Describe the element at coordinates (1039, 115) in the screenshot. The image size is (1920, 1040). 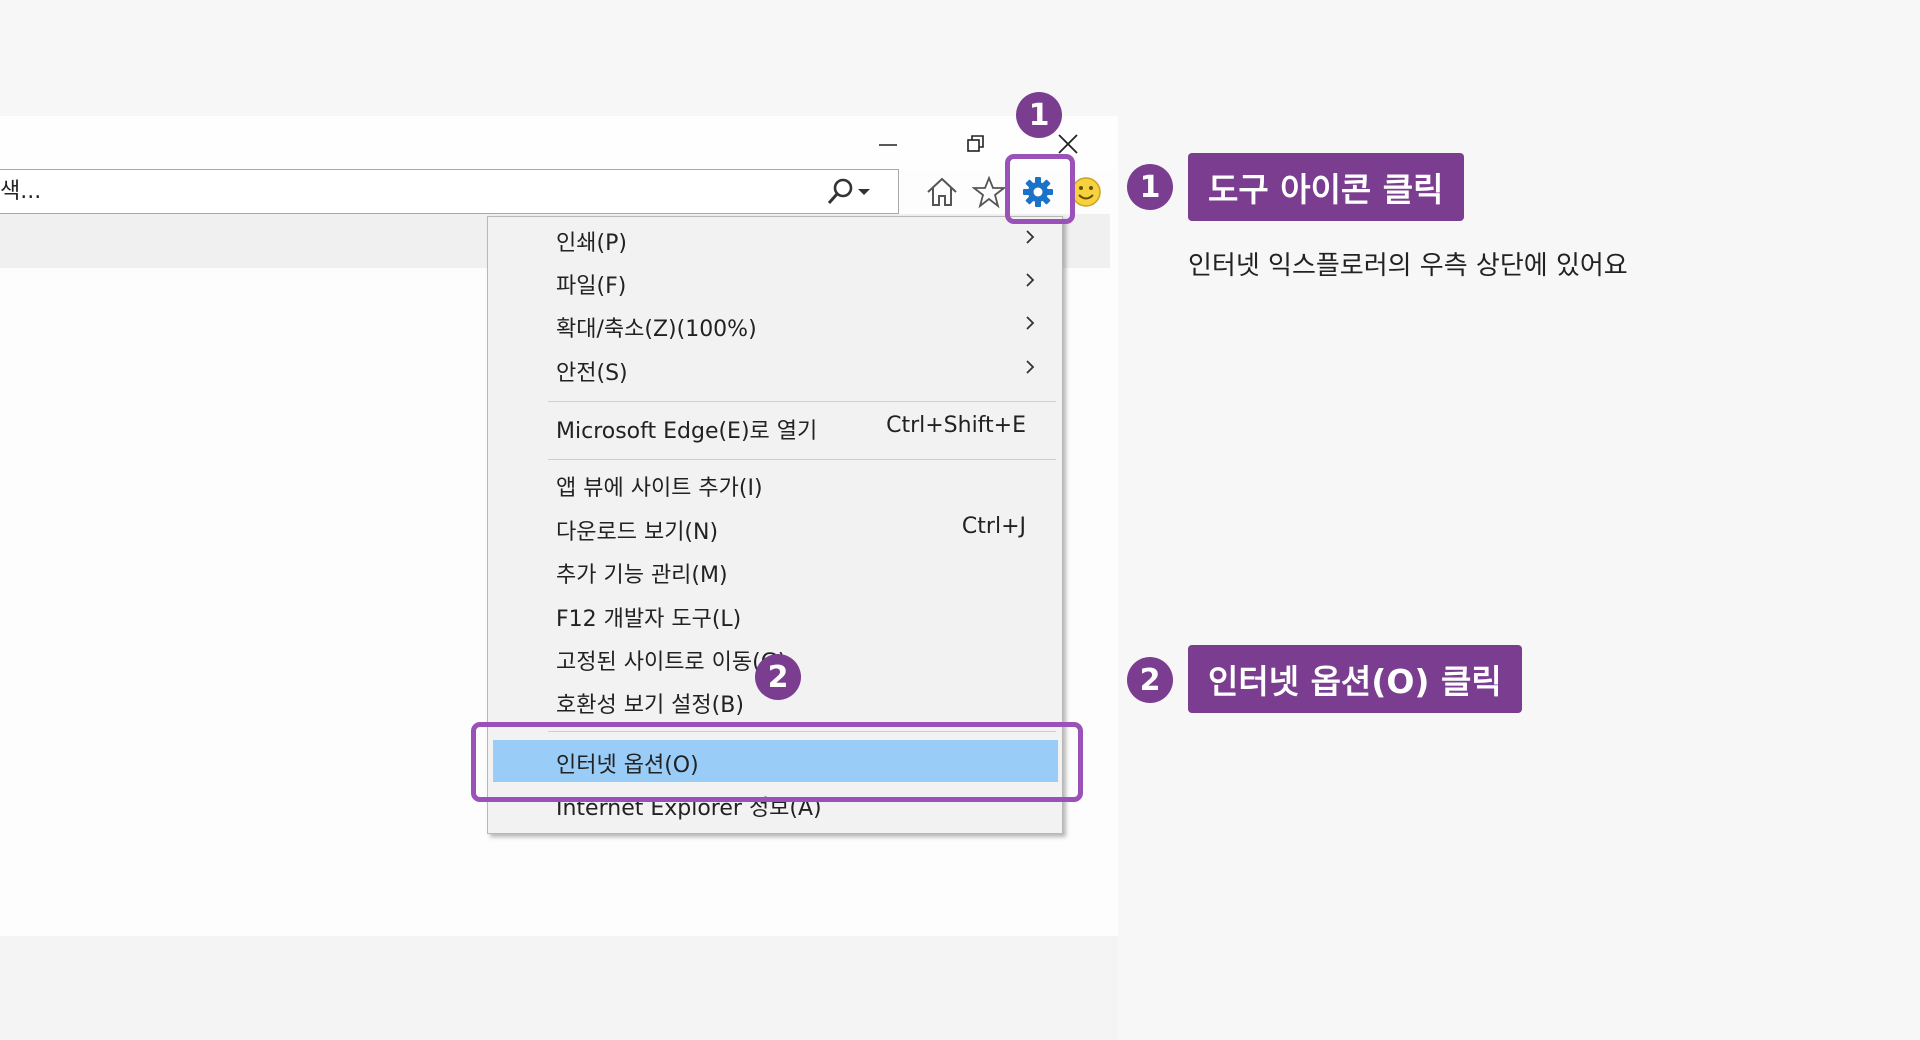
I see `step1-badge: 1` at that location.